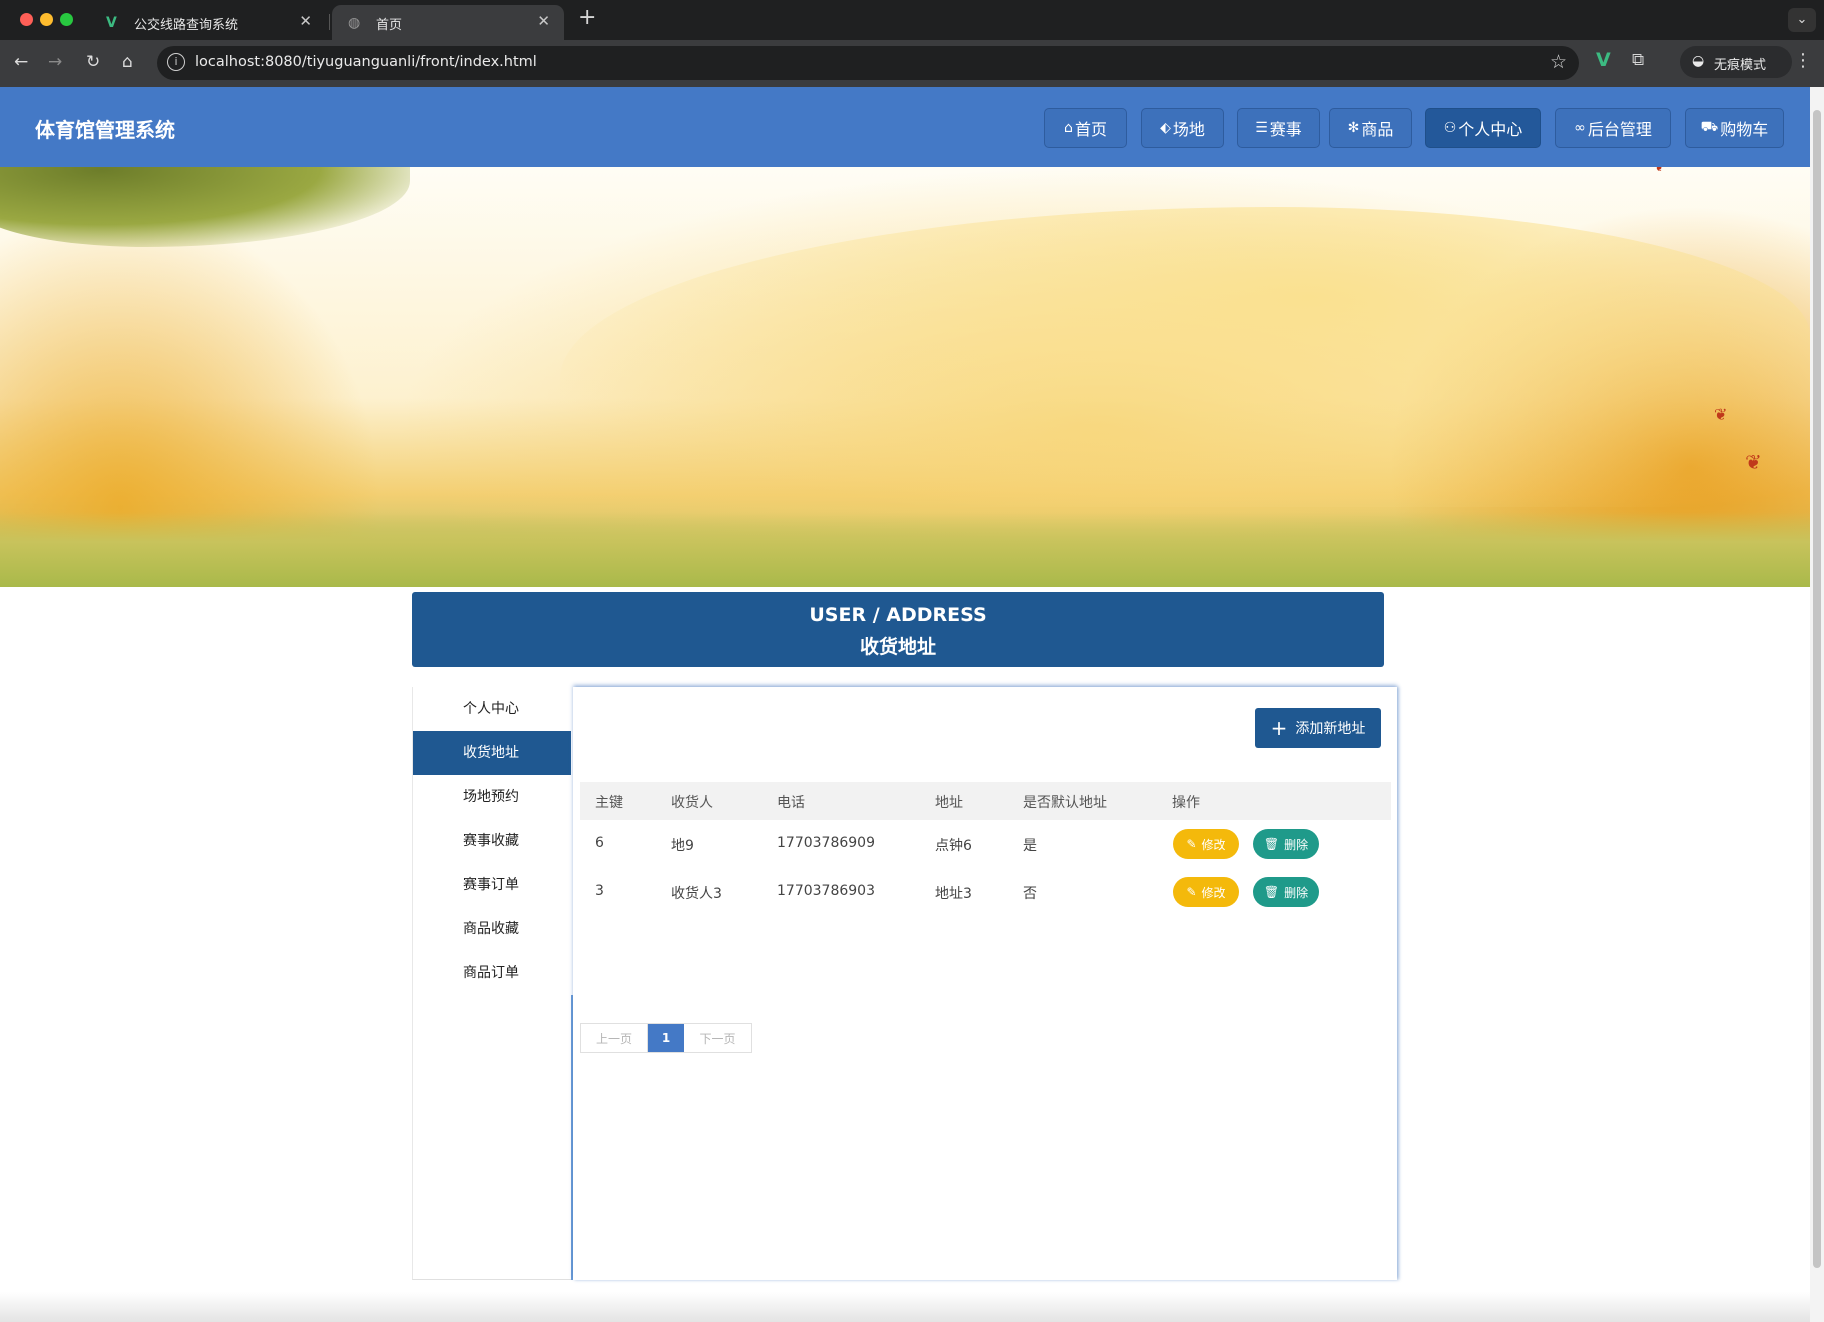  What do you see at coordinates (717, 1038) in the screenshot?
I see `next-page-button: 下一页` at bounding box center [717, 1038].